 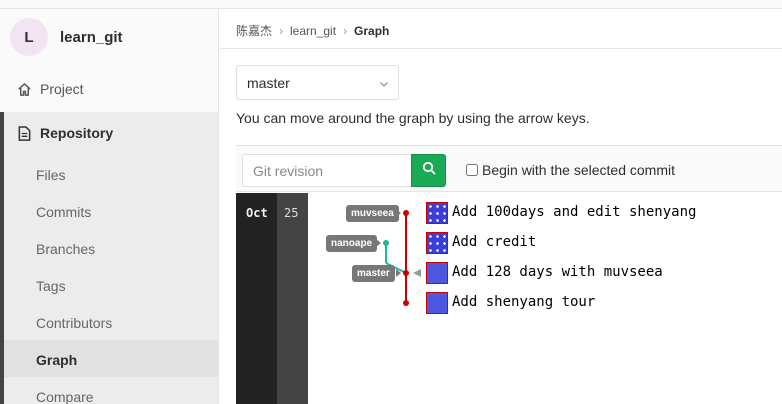 What do you see at coordinates (51, 285) in the screenshot?
I see `sidebar-item-tags: Tags` at bounding box center [51, 285].